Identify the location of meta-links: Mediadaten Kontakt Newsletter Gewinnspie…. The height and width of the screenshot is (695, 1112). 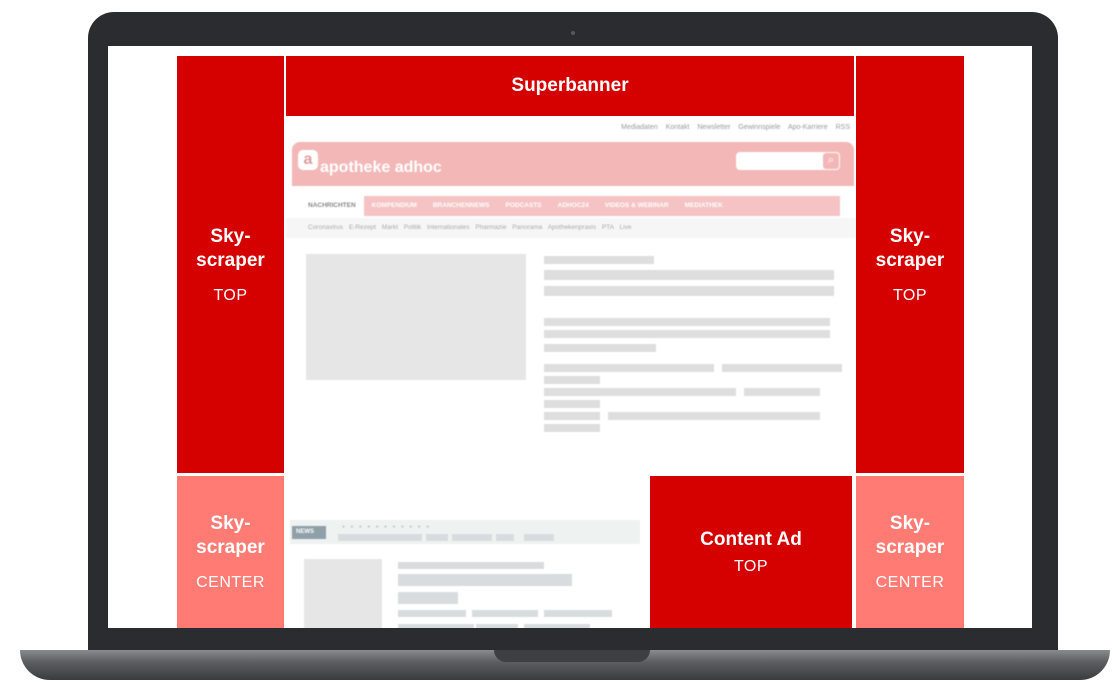
(735, 127).